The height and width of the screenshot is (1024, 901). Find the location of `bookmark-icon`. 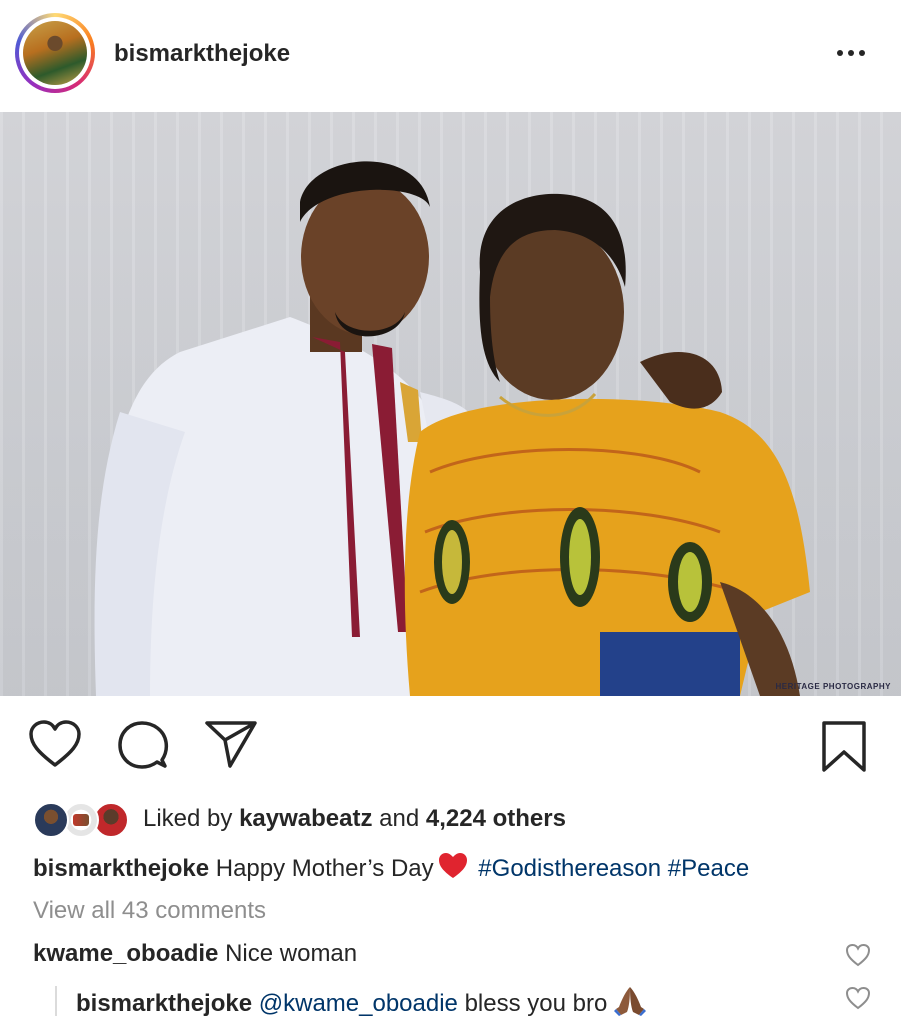

bookmark-icon is located at coordinates (844, 746).